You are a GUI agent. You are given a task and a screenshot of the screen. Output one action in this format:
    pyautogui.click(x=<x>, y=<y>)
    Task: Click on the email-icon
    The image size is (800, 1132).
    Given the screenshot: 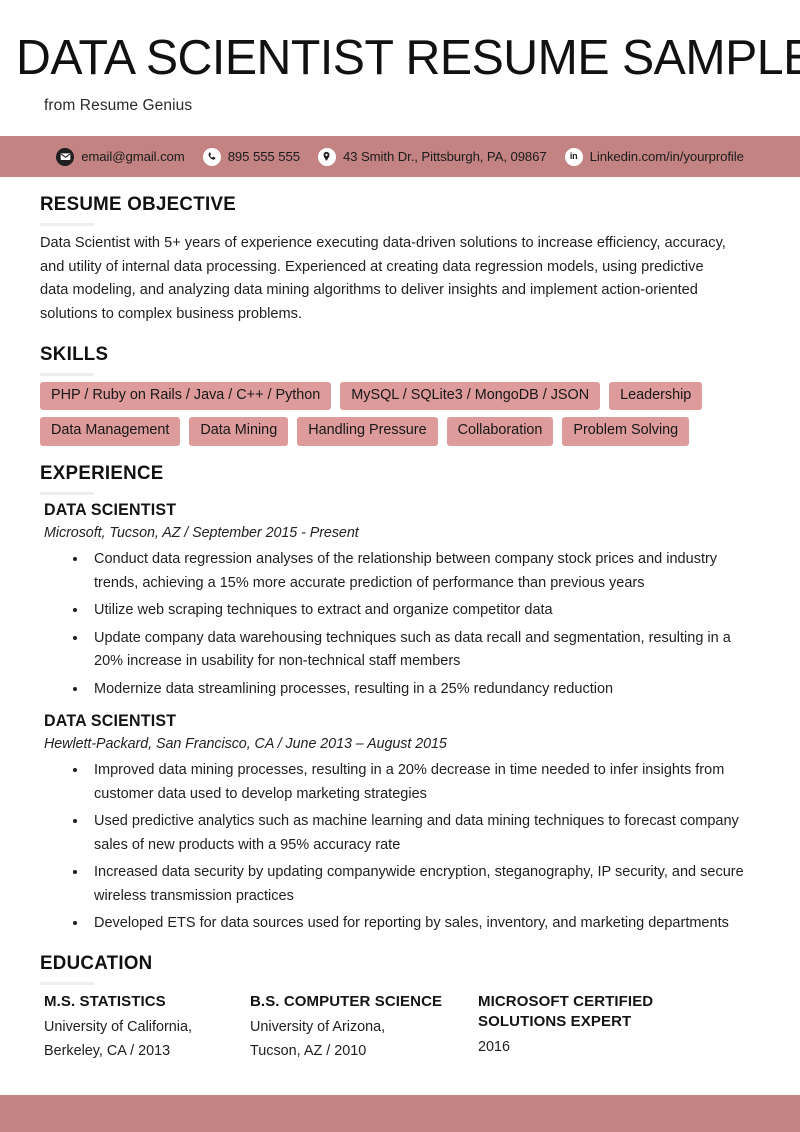 What is the action you would take?
    pyautogui.click(x=65, y=156)
    